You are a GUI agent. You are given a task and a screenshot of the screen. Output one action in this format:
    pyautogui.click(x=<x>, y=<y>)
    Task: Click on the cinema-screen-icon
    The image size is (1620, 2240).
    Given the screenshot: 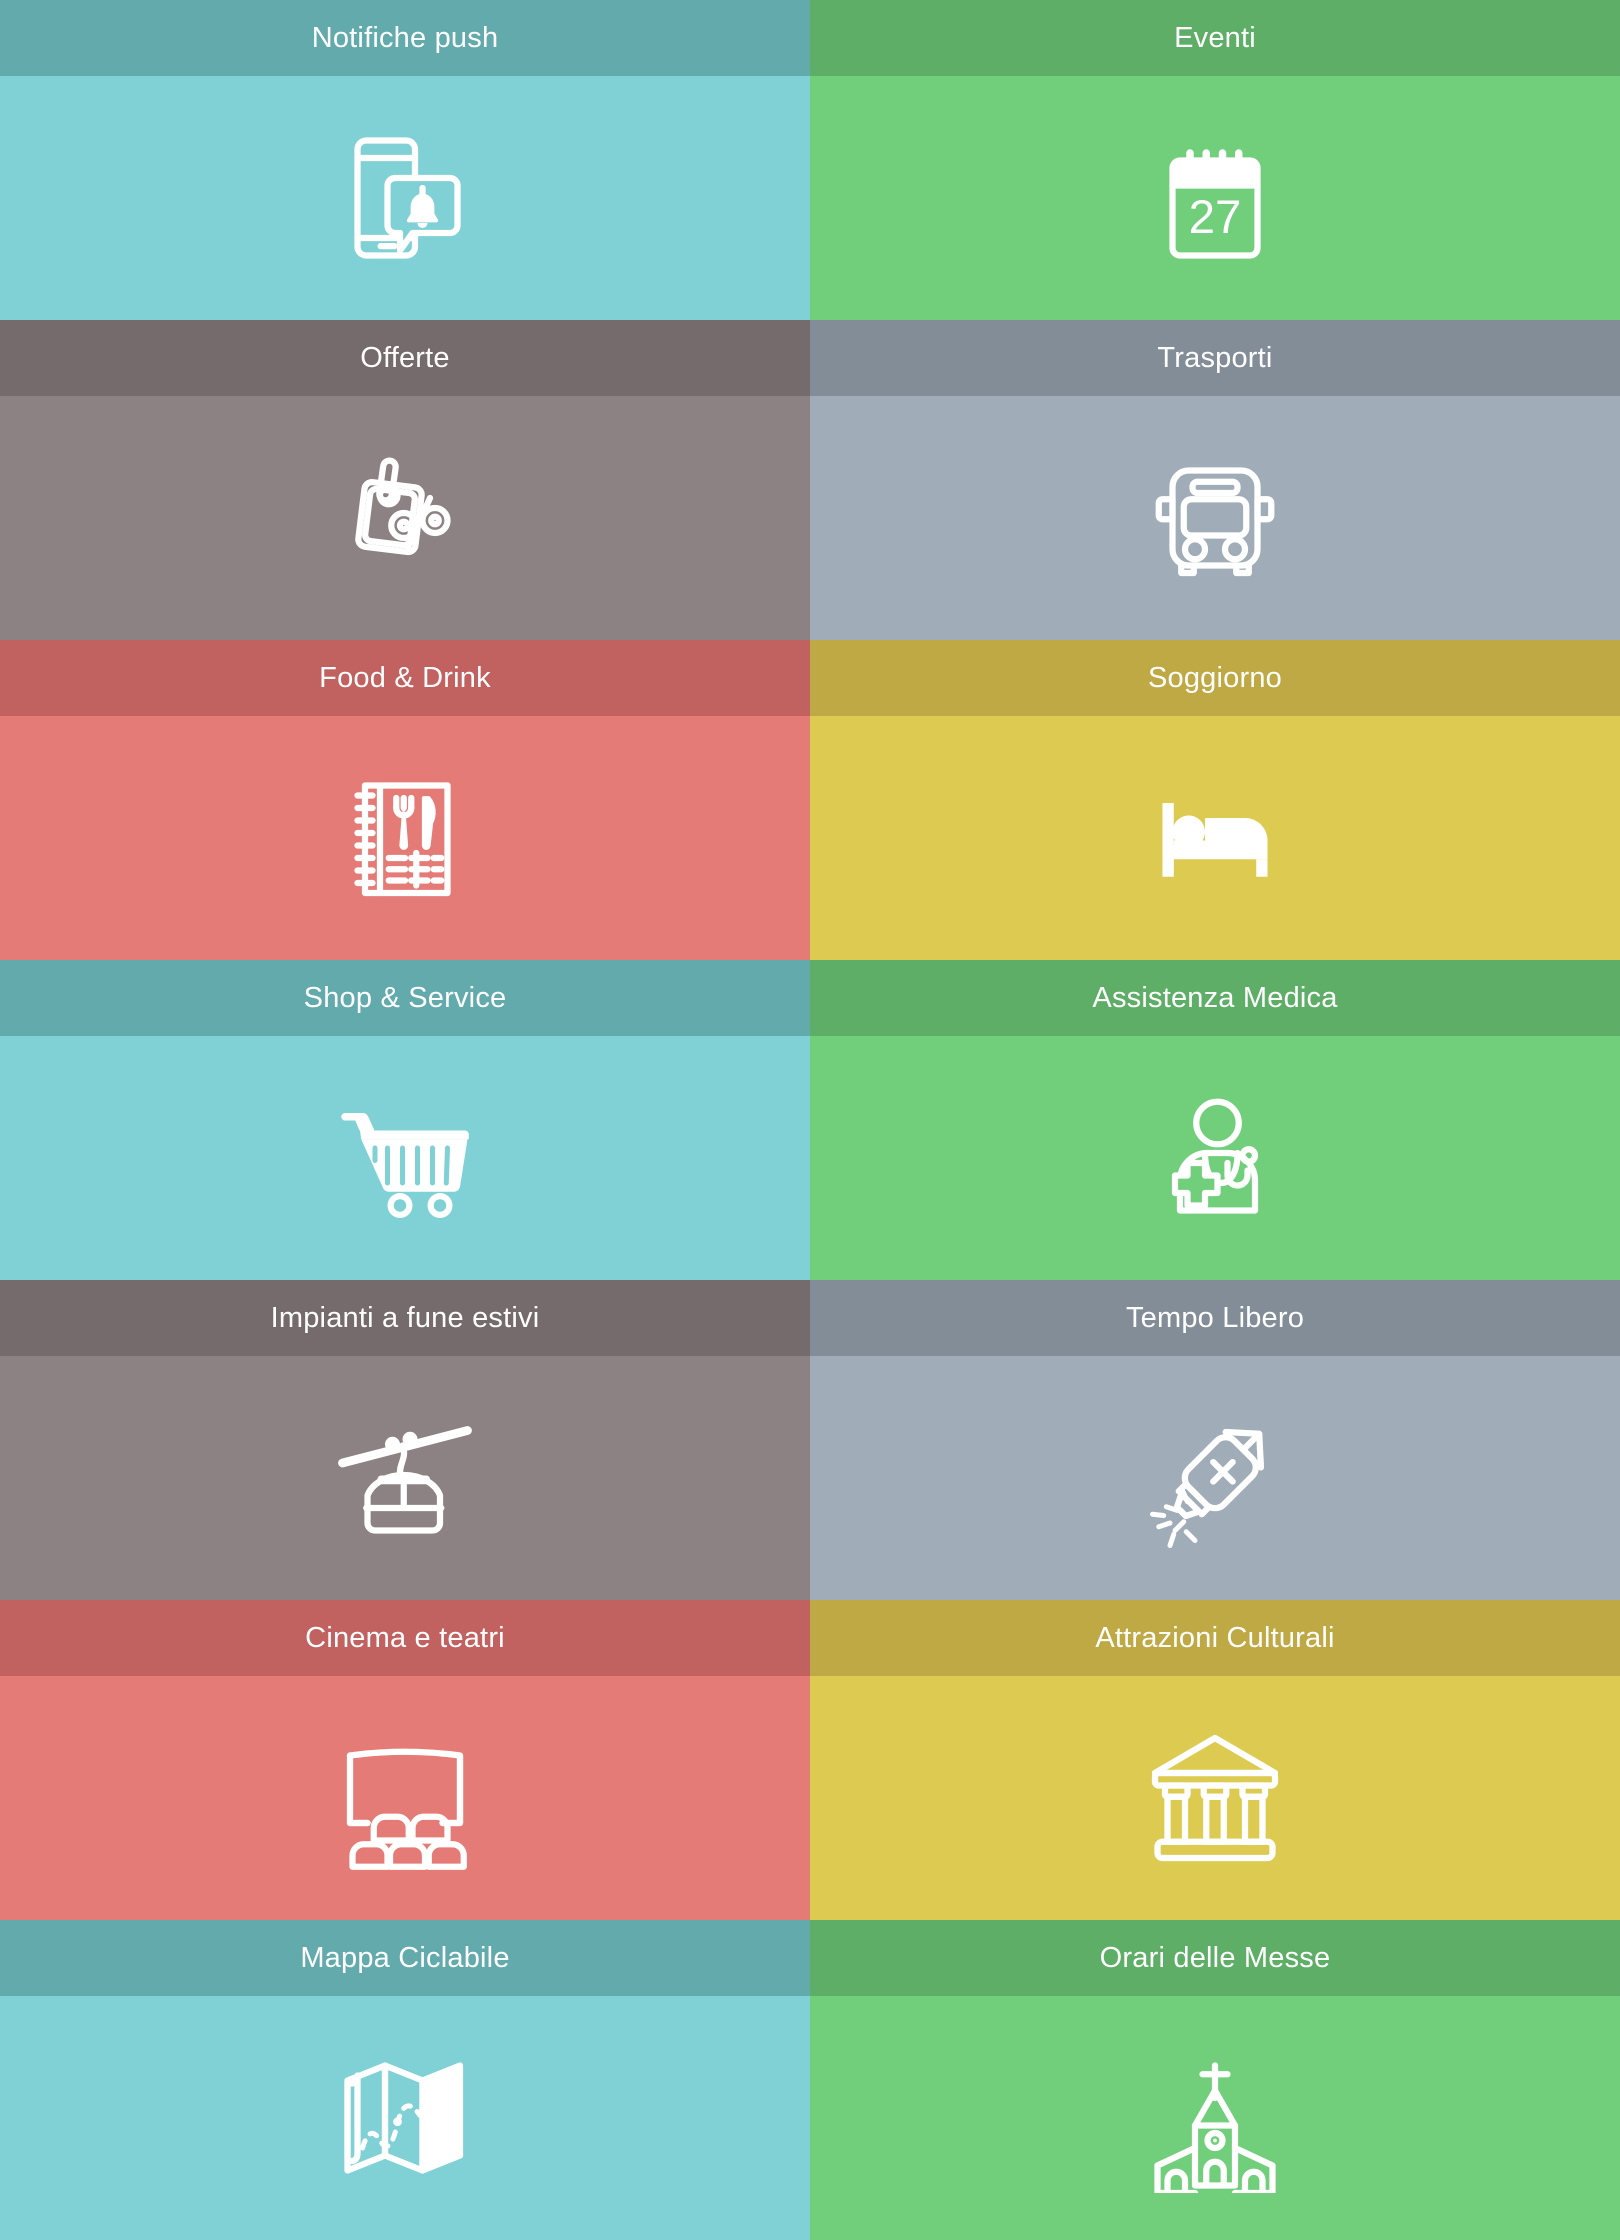 What is the action you would take?
    pyautogui.click(x=405, y=1798)
    